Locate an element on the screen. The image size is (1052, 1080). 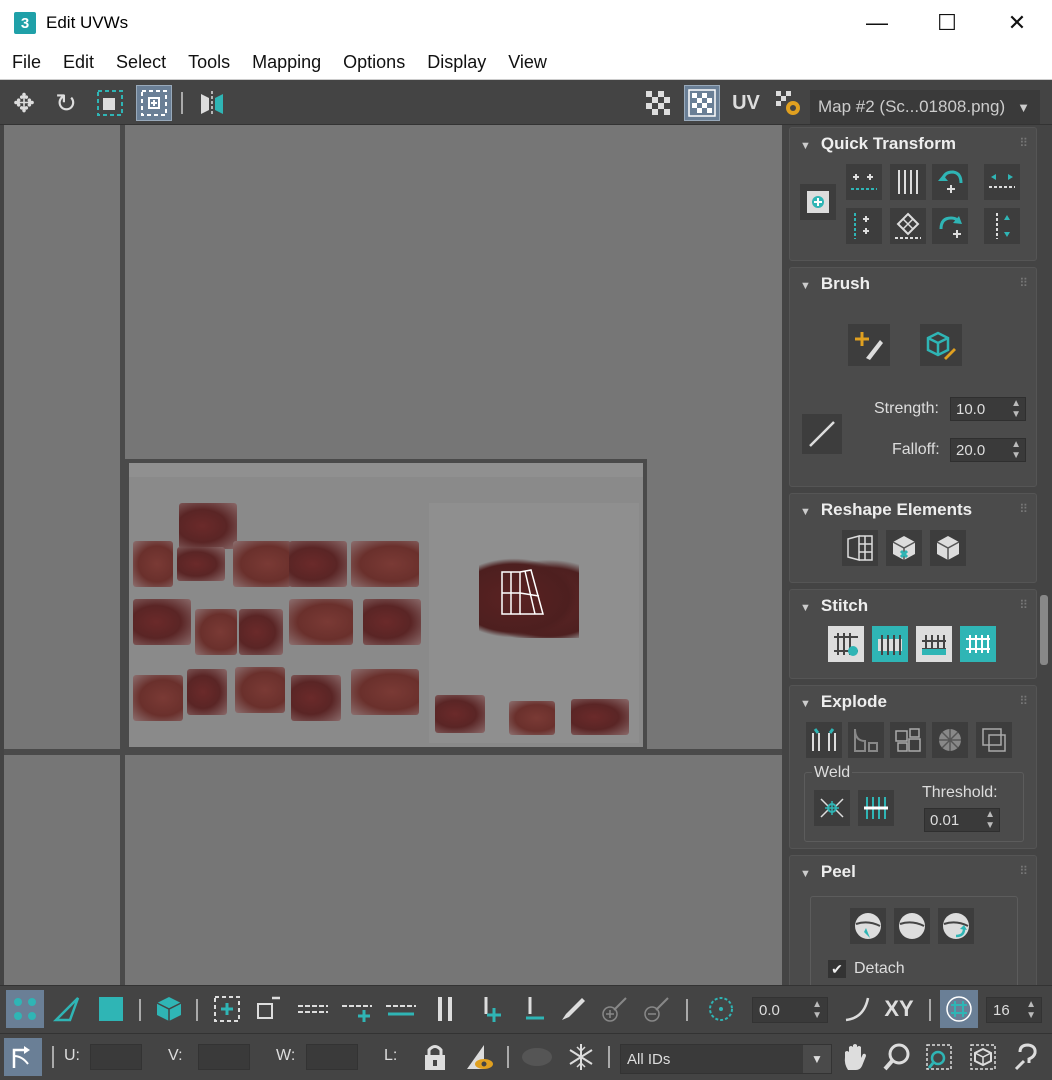
rollout-header: ▼ Quick Transform is located at coordinates (878, 144).